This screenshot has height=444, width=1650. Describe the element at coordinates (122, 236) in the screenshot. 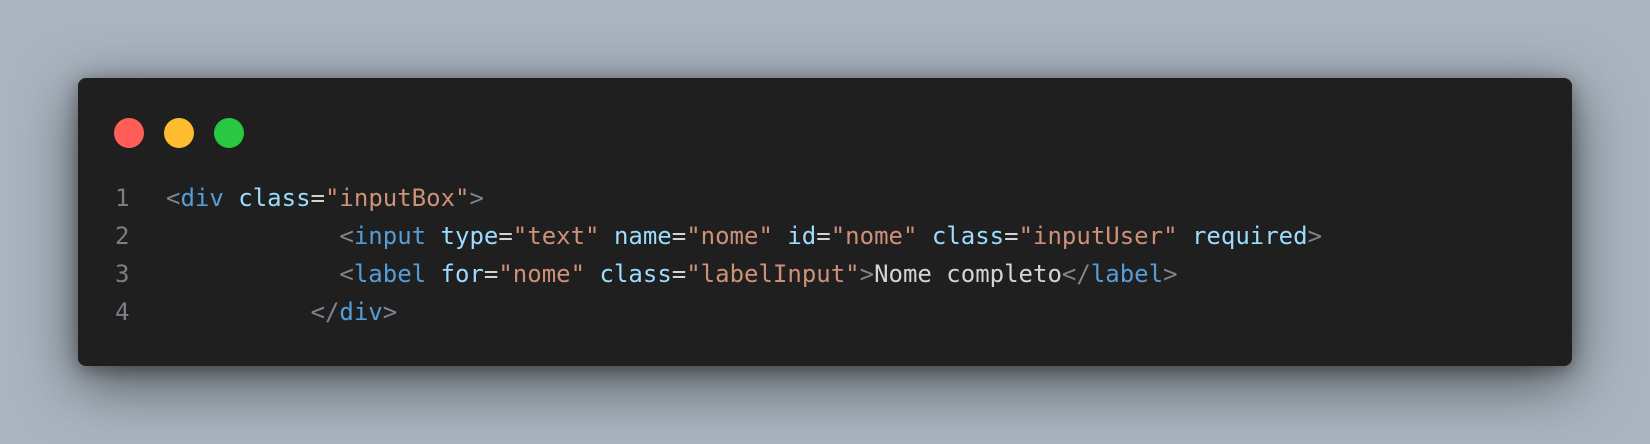

I see `line-number: 2` at that location.